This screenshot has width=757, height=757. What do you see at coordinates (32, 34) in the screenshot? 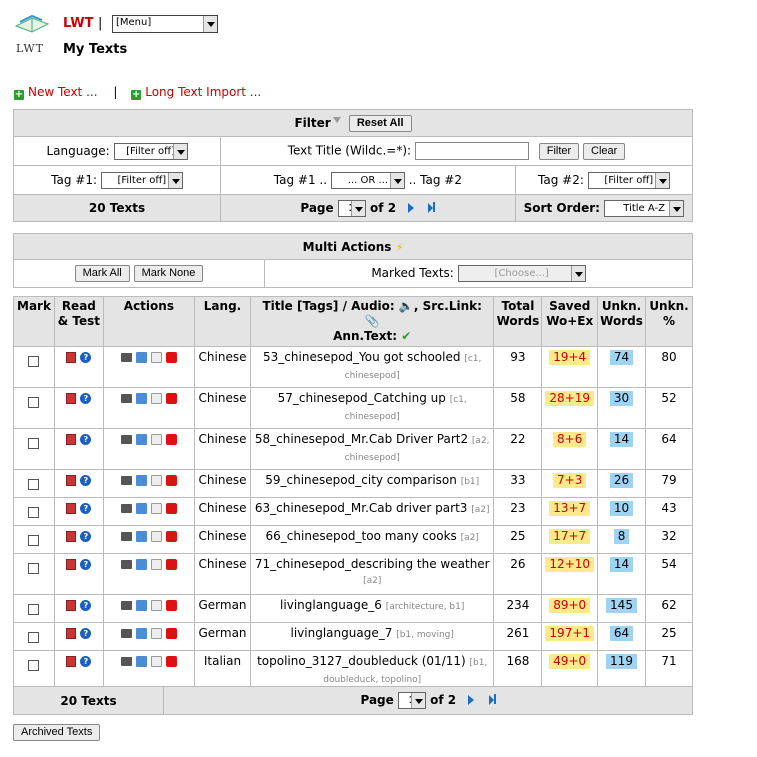
I see `lwt-logo: LWT` at bounding box center [32, 34].